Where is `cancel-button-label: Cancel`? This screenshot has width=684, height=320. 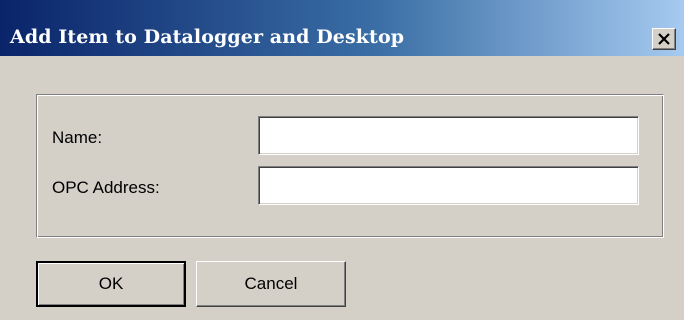 cancel-button-label: Cancel is located at coordinates (271, 283).